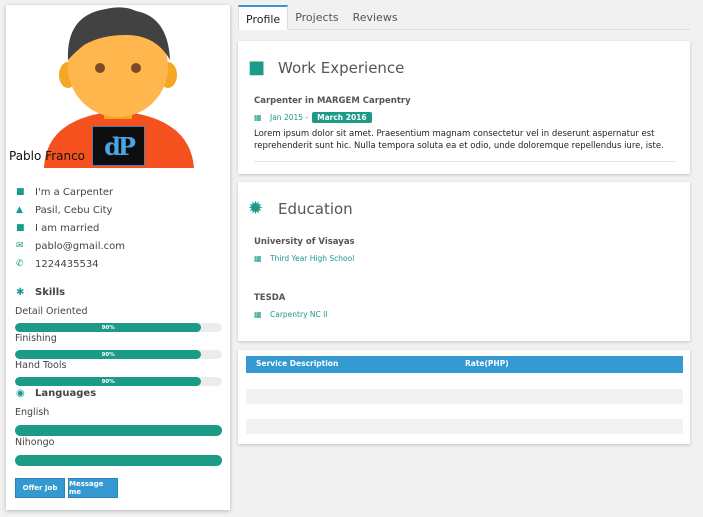  Describe the element at coordinates (20, 246) in the screenshot. I see `envelope-icon: ✉` at that location.